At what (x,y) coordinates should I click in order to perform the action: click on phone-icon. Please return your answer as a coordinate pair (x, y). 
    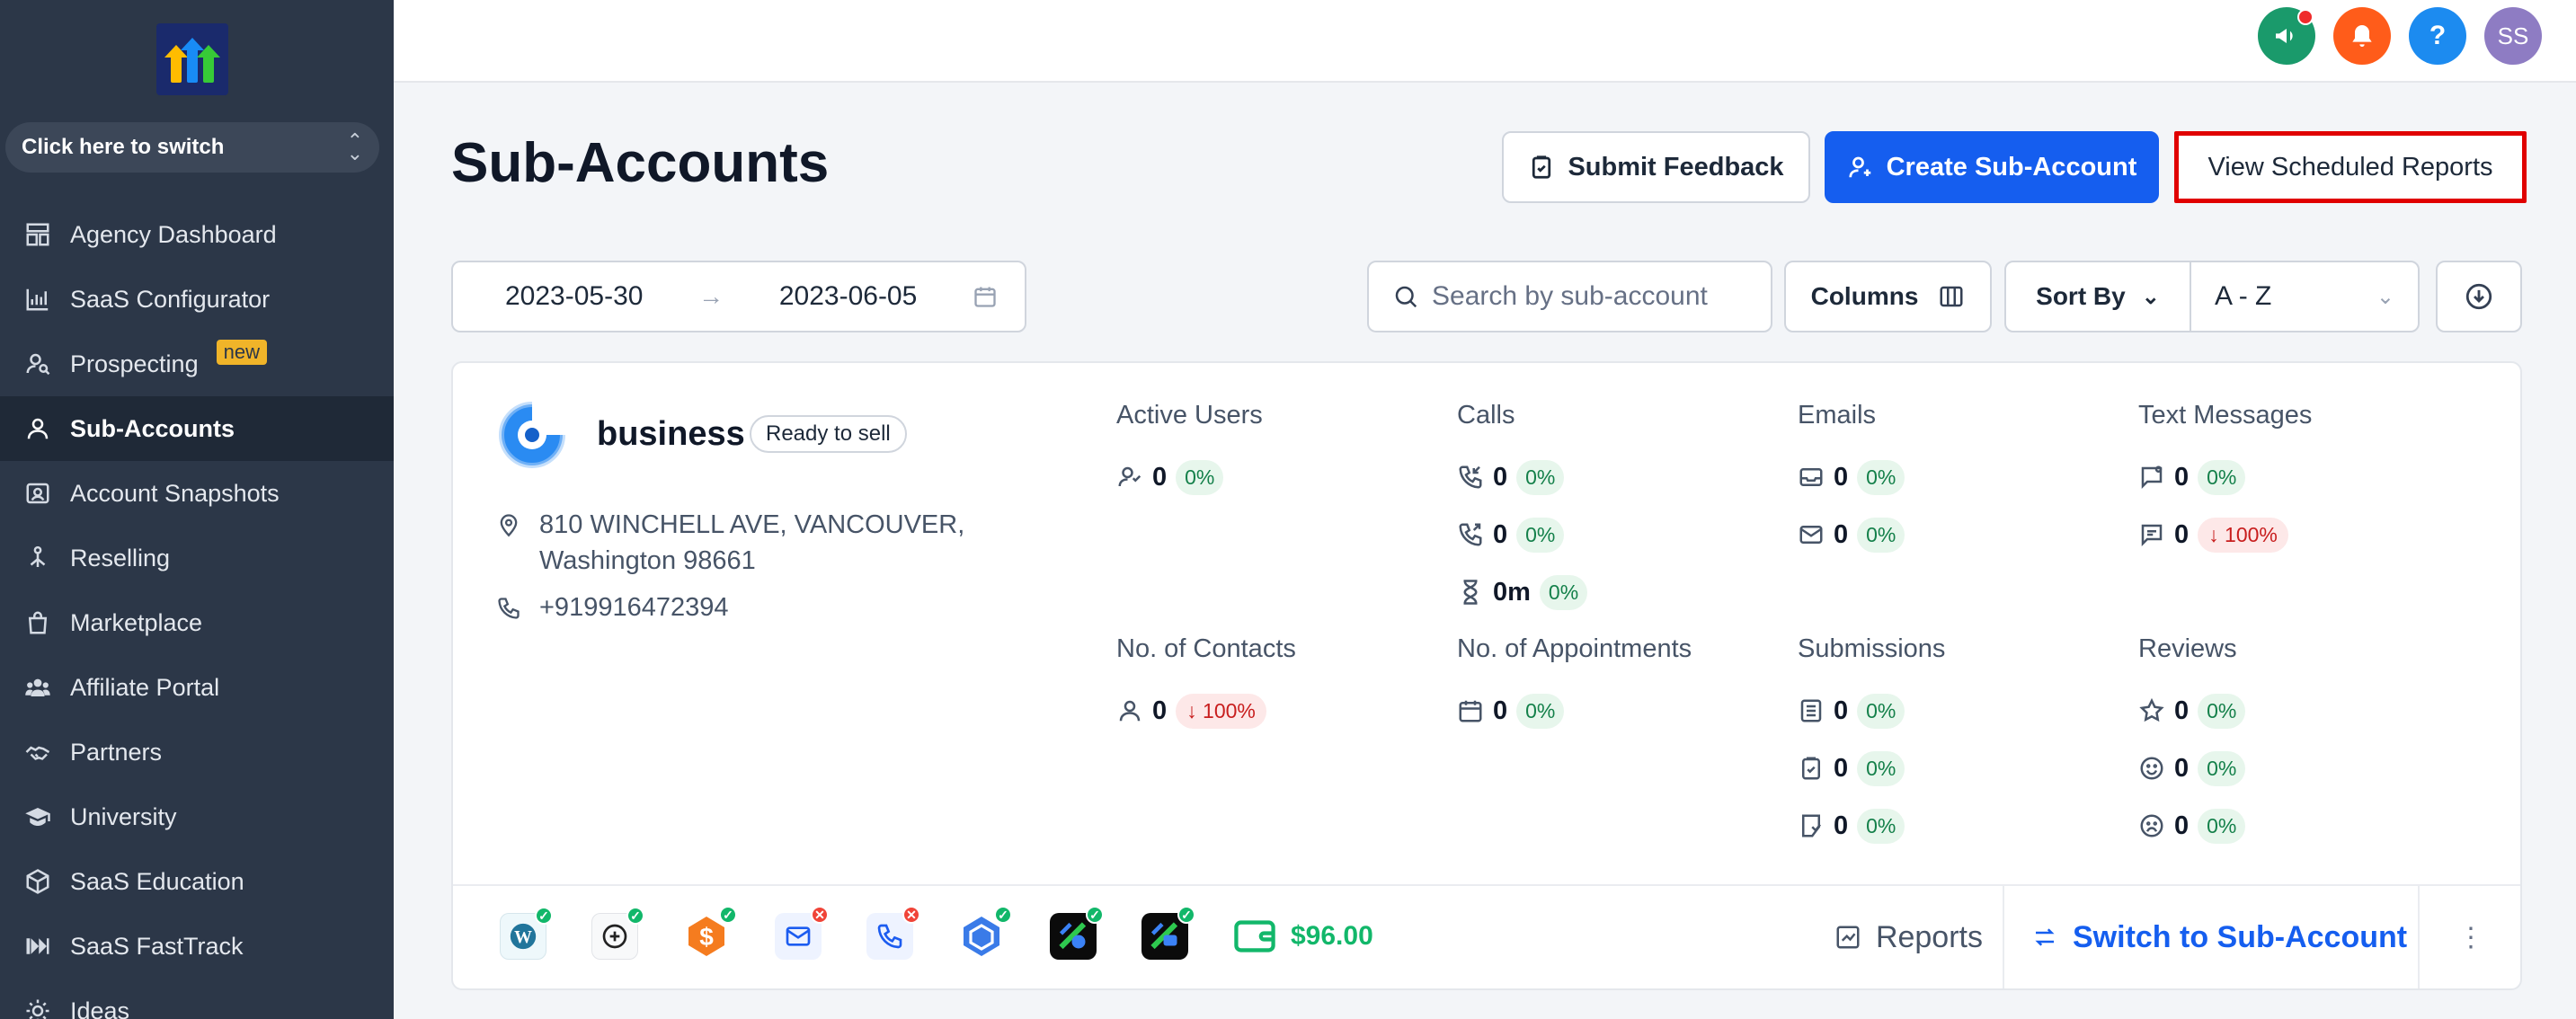
    Looking at the image, I should click on (509, 608).